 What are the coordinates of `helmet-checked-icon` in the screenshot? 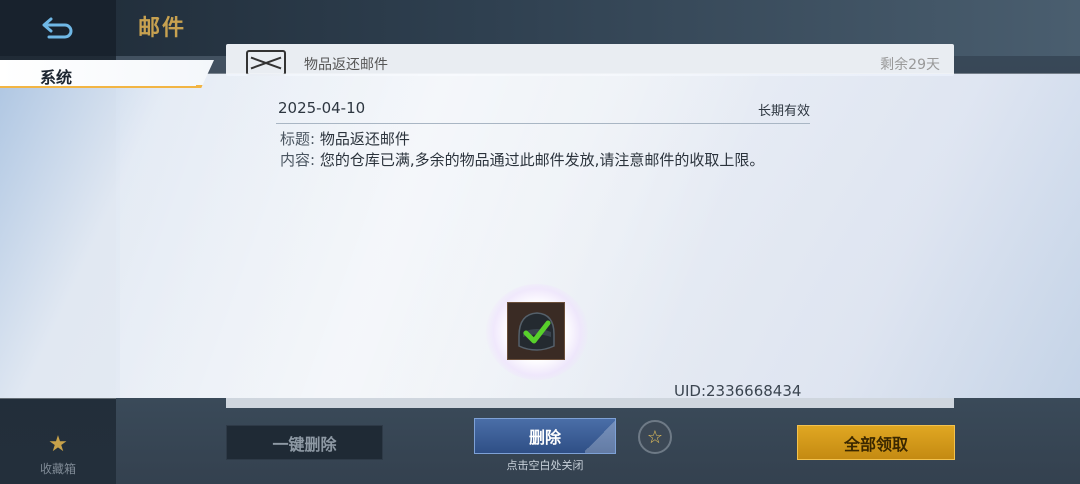 It's located at (536, 331).